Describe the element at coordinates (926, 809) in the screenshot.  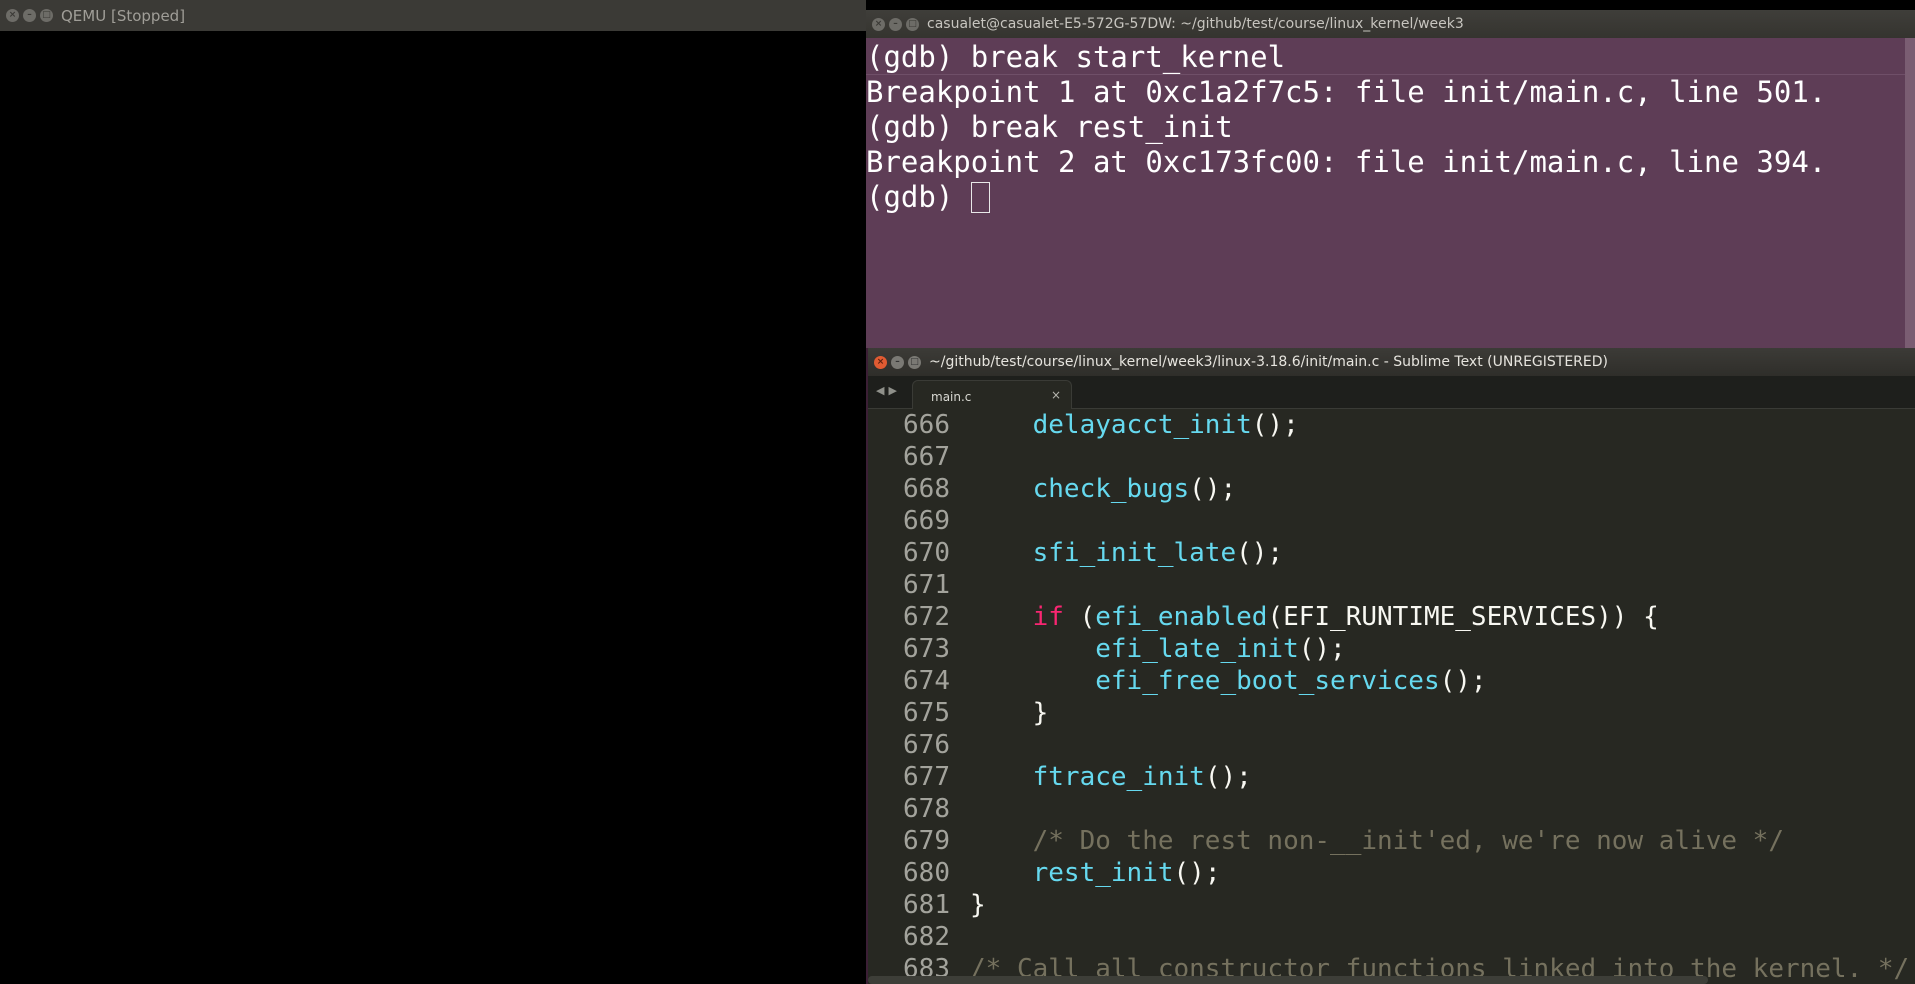
I see `line-number: 678` at that location.